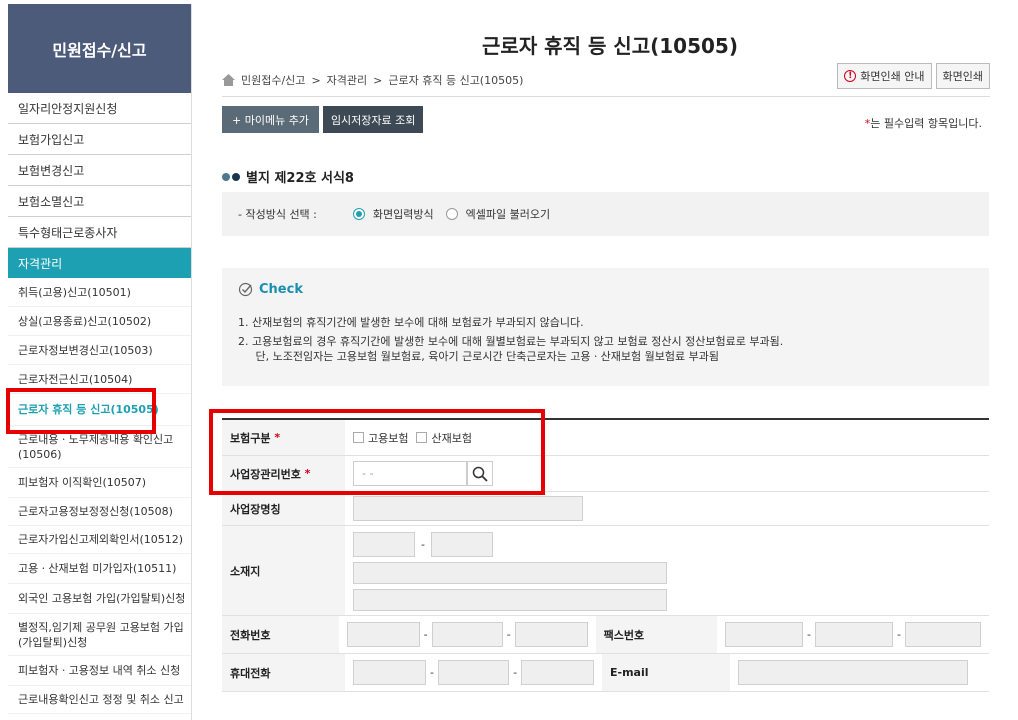 This screenshot has width=1018, height=720. I want to click on sidebar-sub-civil-servant: 별정직,임기제 공무원 고용보험 가입(가입탈퇴)신청, so click(99, 635).